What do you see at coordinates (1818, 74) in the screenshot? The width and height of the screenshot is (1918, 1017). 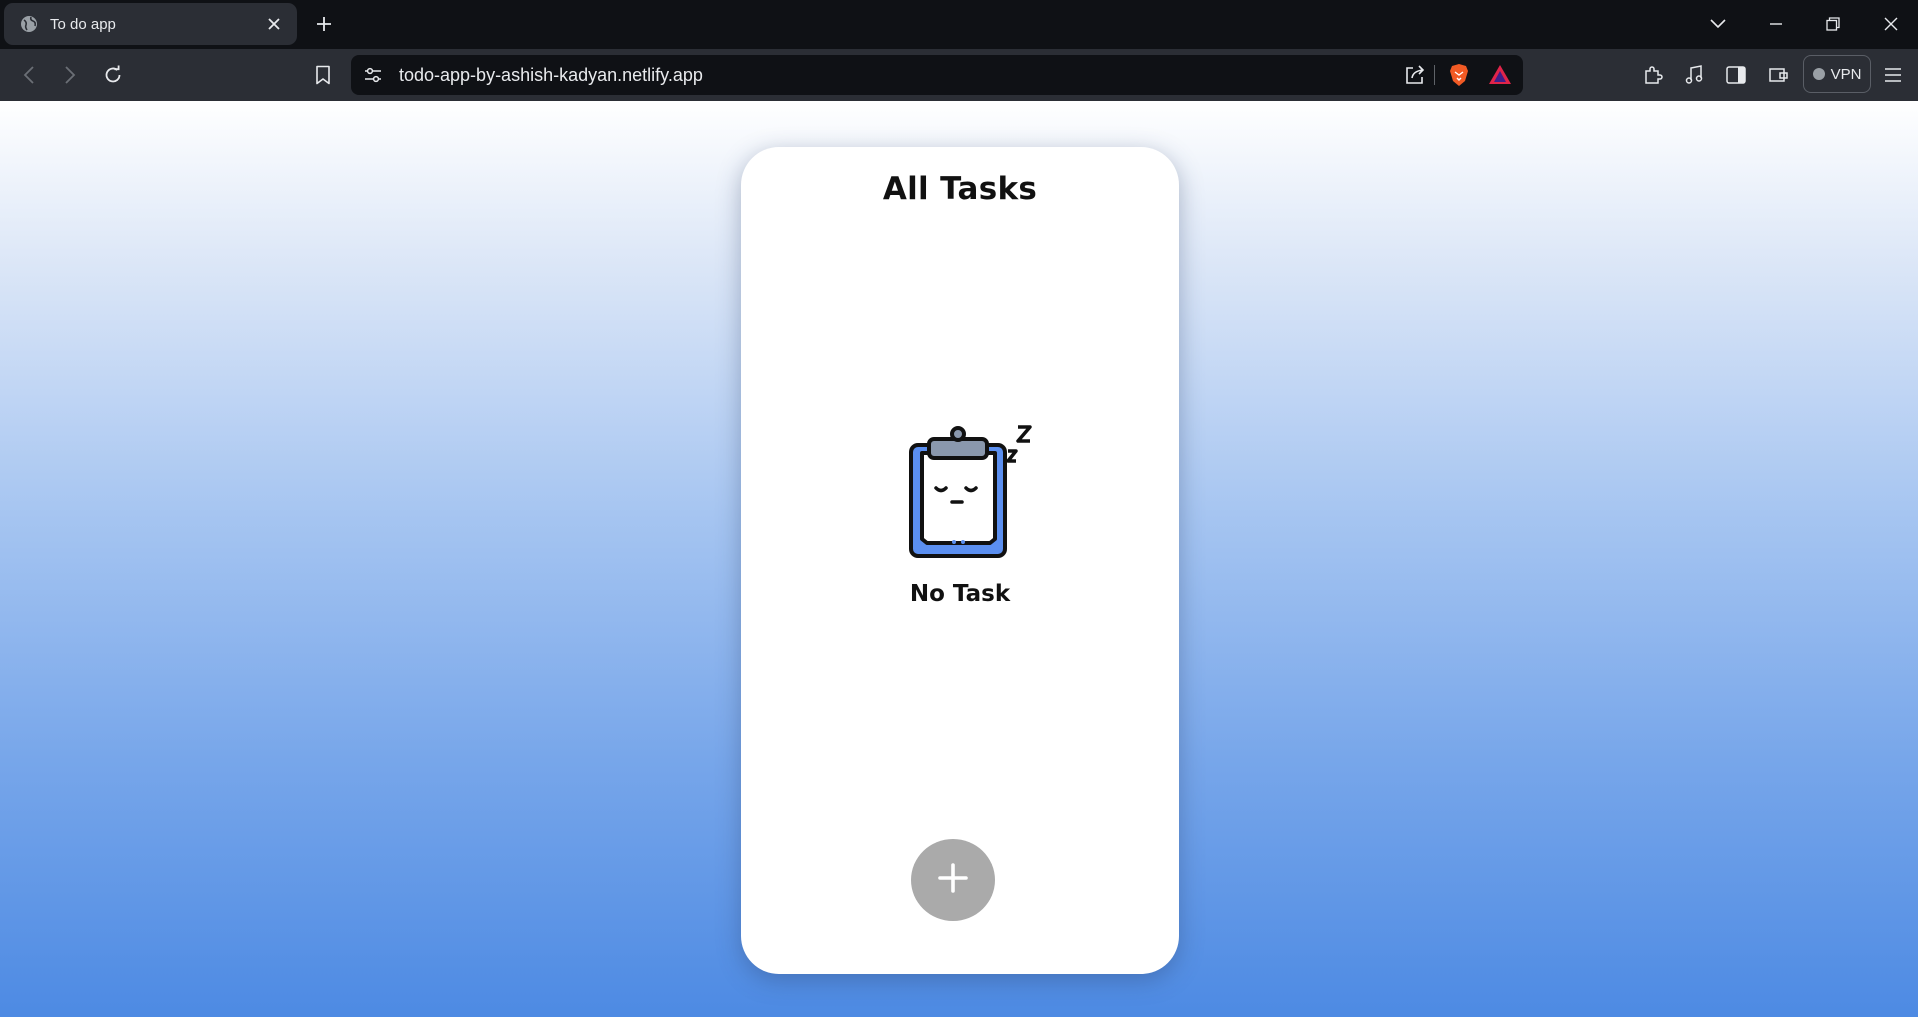 I see `vpn-status-icon` at bounding box center [1818, 74].